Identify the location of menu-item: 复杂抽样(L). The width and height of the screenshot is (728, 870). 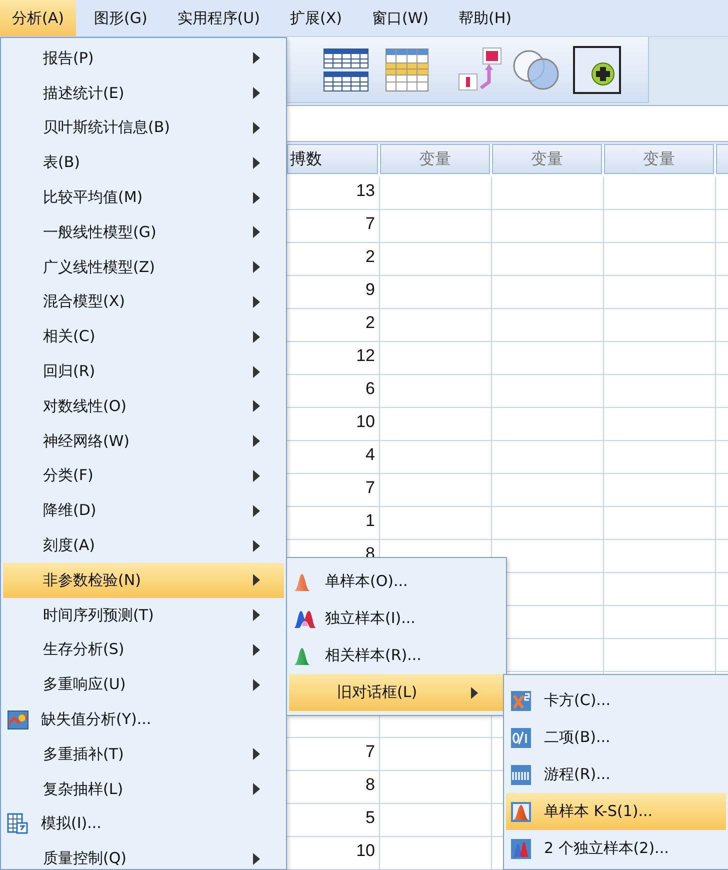
(83, 789).